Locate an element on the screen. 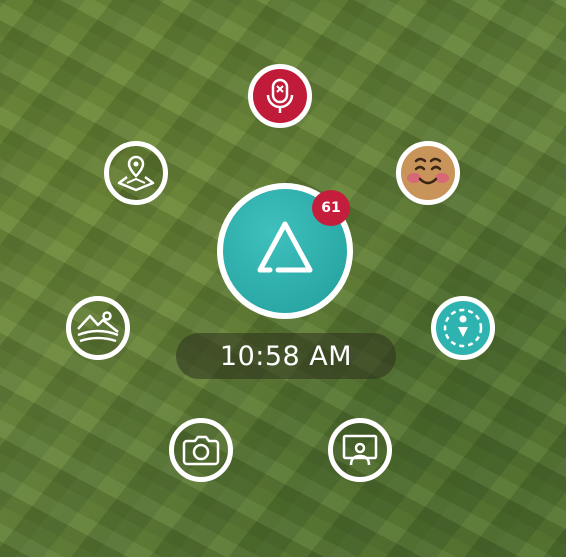  triangle-logo-icon is located at coordinates (285, 251).